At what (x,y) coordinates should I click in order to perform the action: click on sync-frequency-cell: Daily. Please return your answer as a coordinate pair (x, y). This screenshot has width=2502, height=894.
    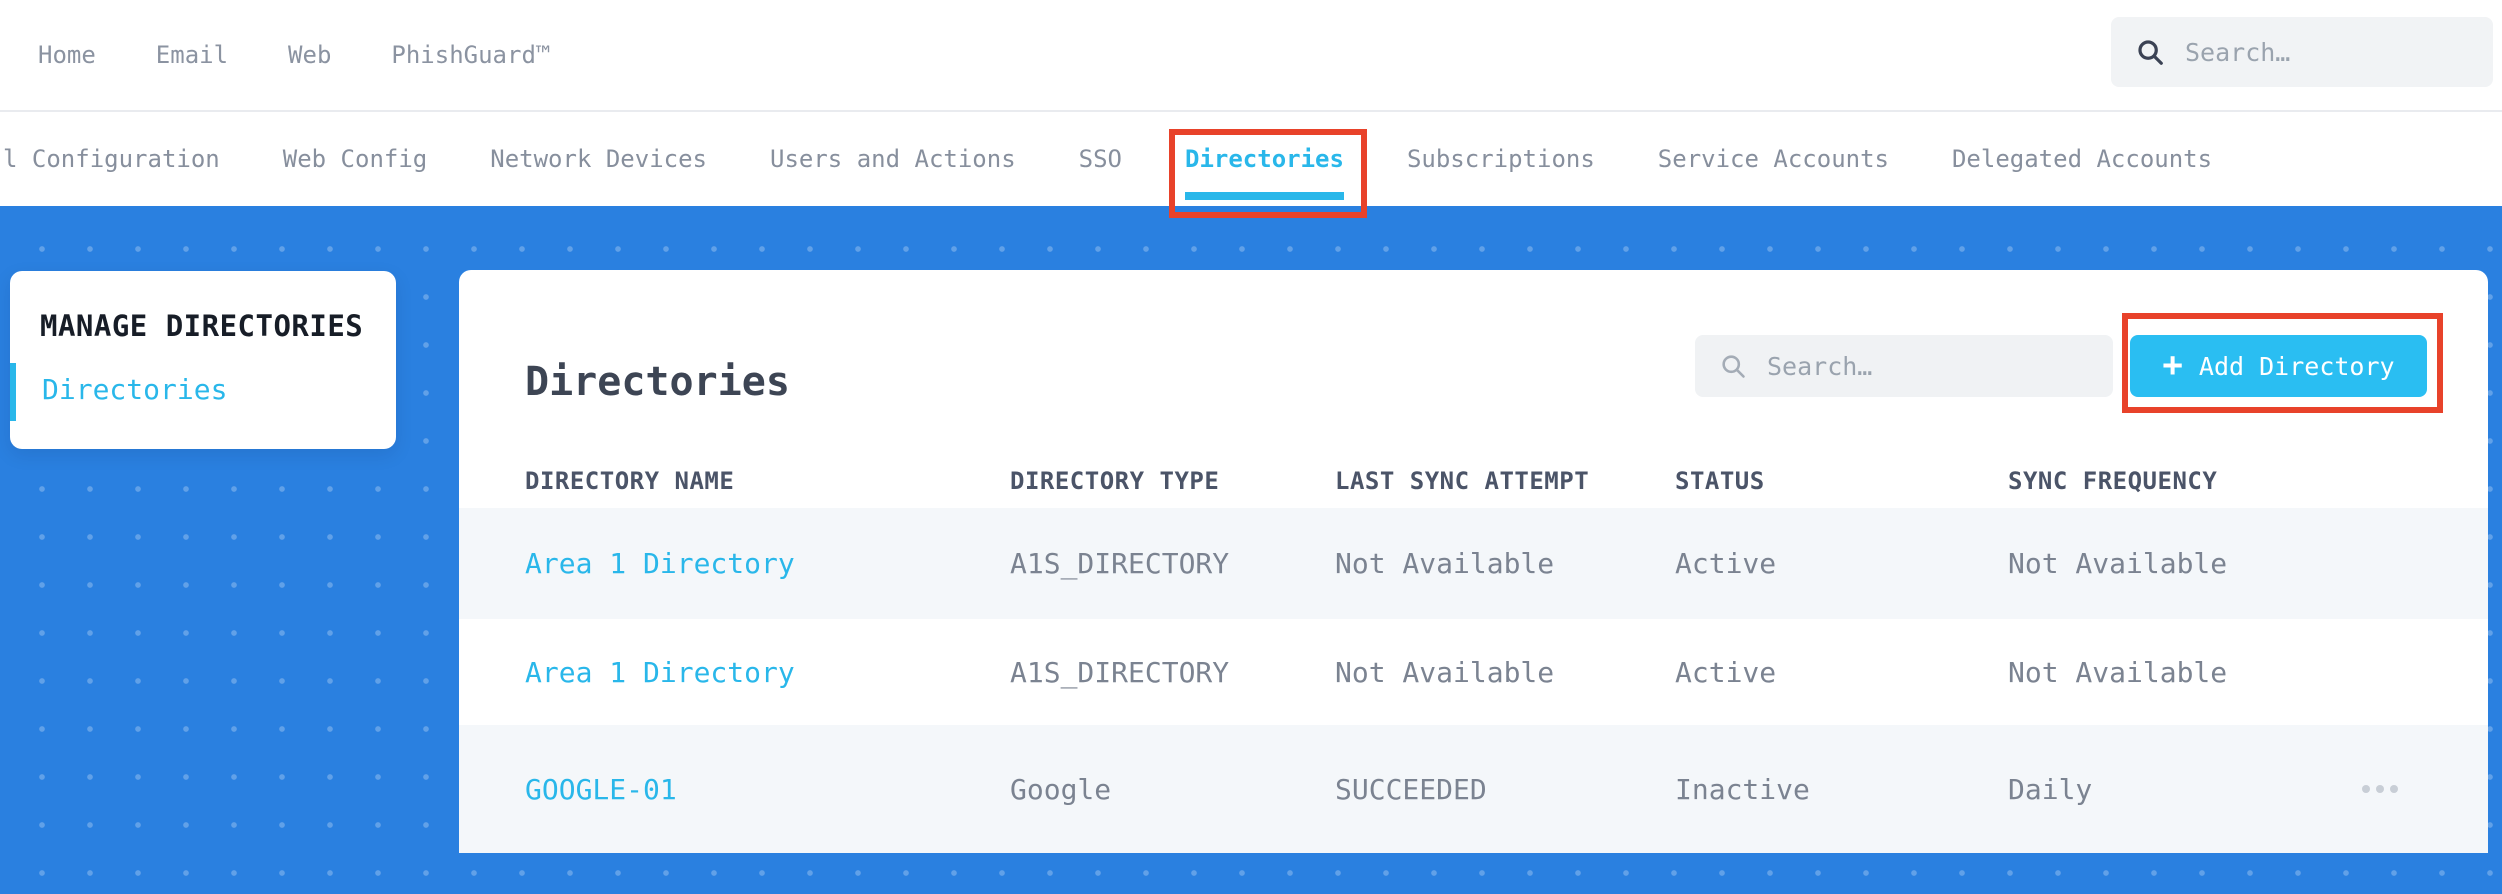
    Looking at the image, I should click on (2050, 789).